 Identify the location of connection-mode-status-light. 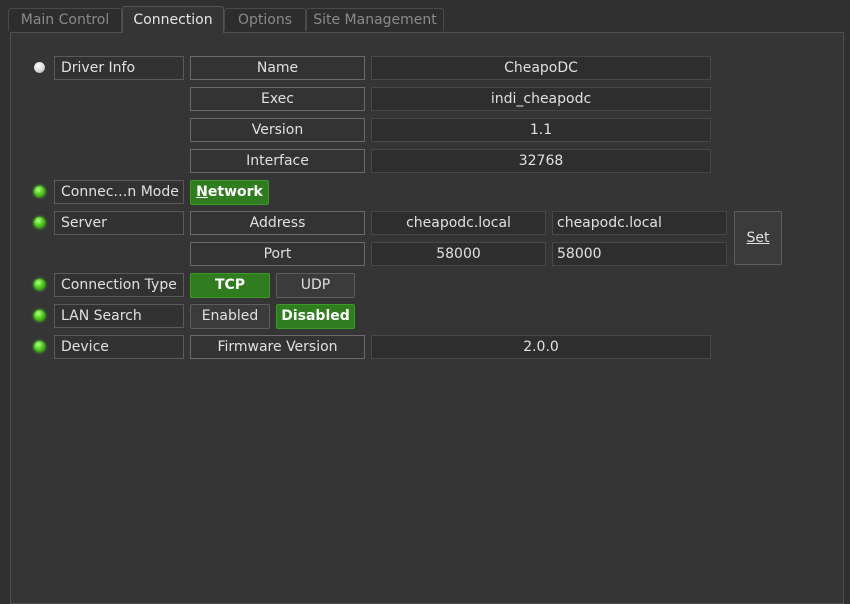
(39, 191).